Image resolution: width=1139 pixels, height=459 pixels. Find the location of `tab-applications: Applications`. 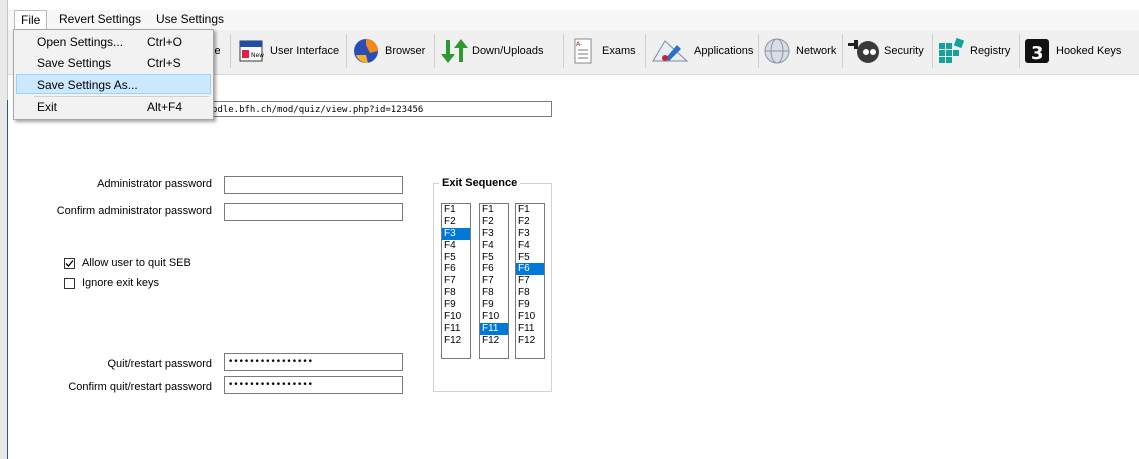

tab-applications: Applications is located at coordinates (701, 51).